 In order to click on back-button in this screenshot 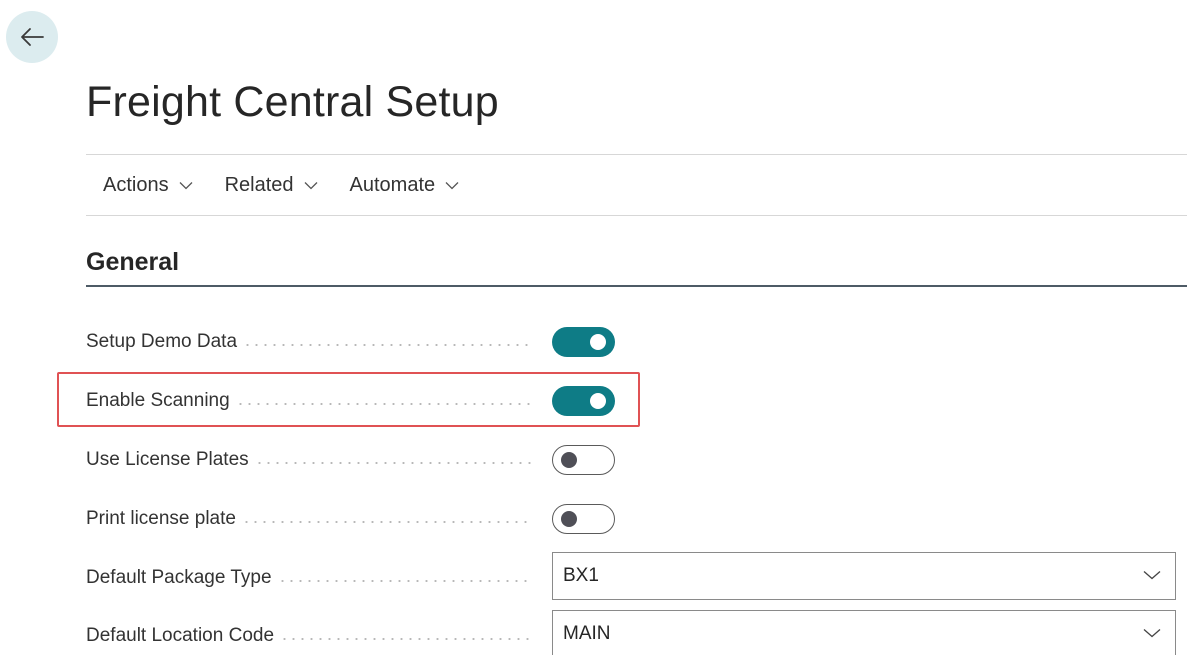, I will do `click(32, 37)`.